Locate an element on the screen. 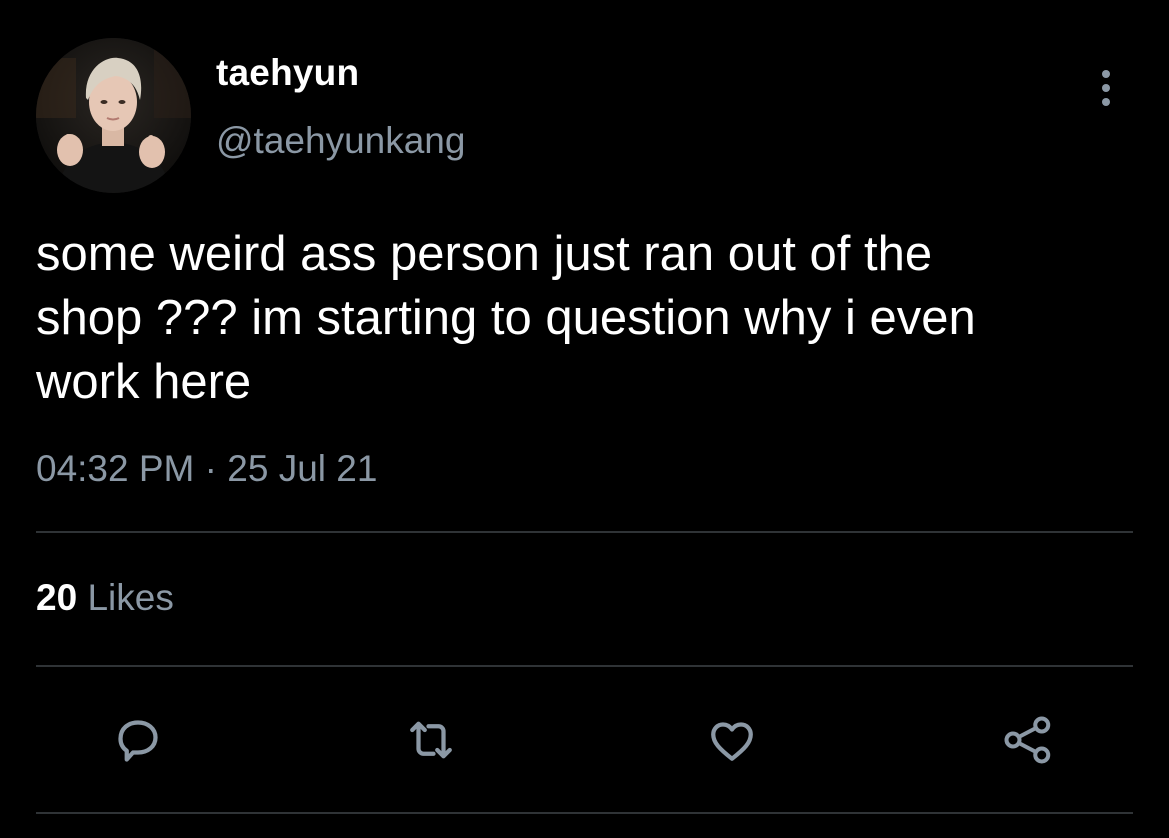  share-icon is located at coordinates (1027, 740).